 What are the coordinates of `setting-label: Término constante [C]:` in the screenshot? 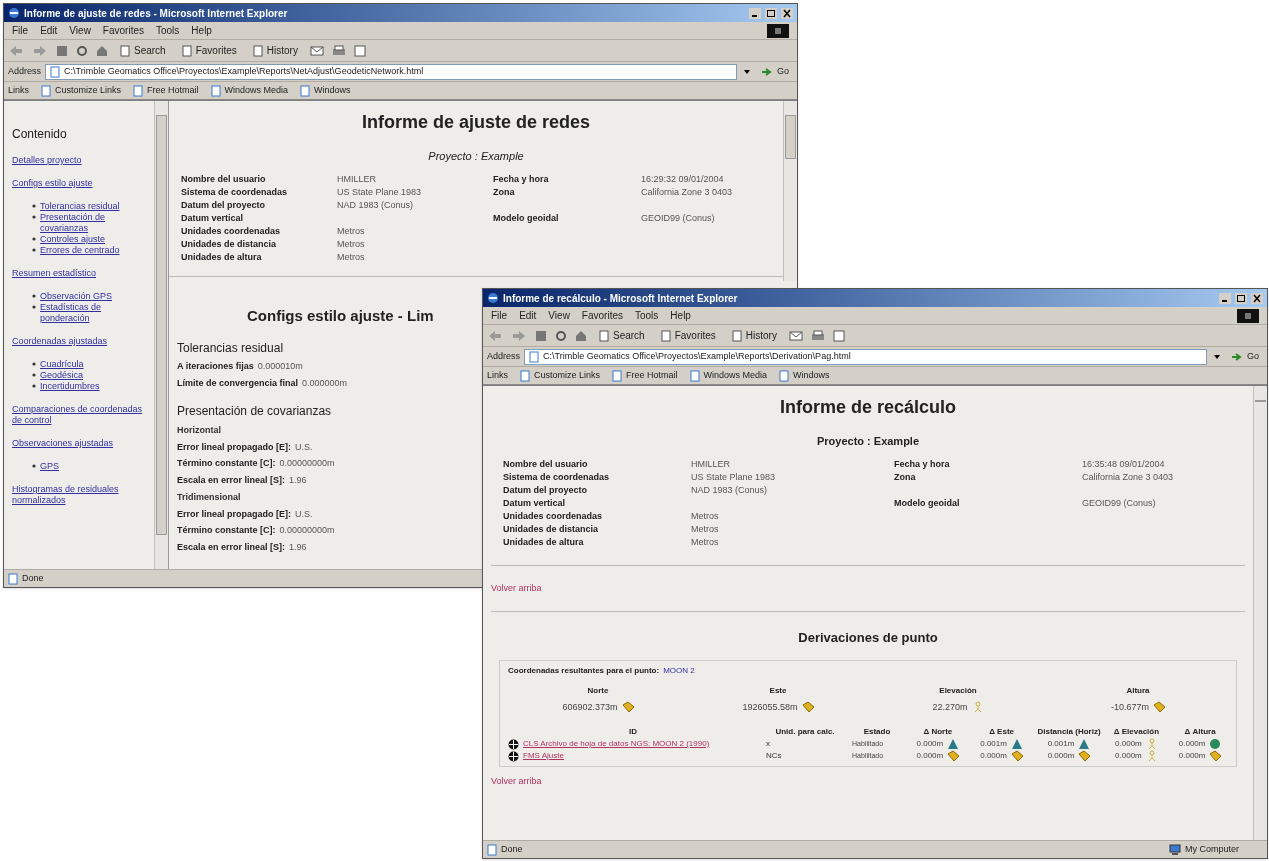 It's located at (227, 530).